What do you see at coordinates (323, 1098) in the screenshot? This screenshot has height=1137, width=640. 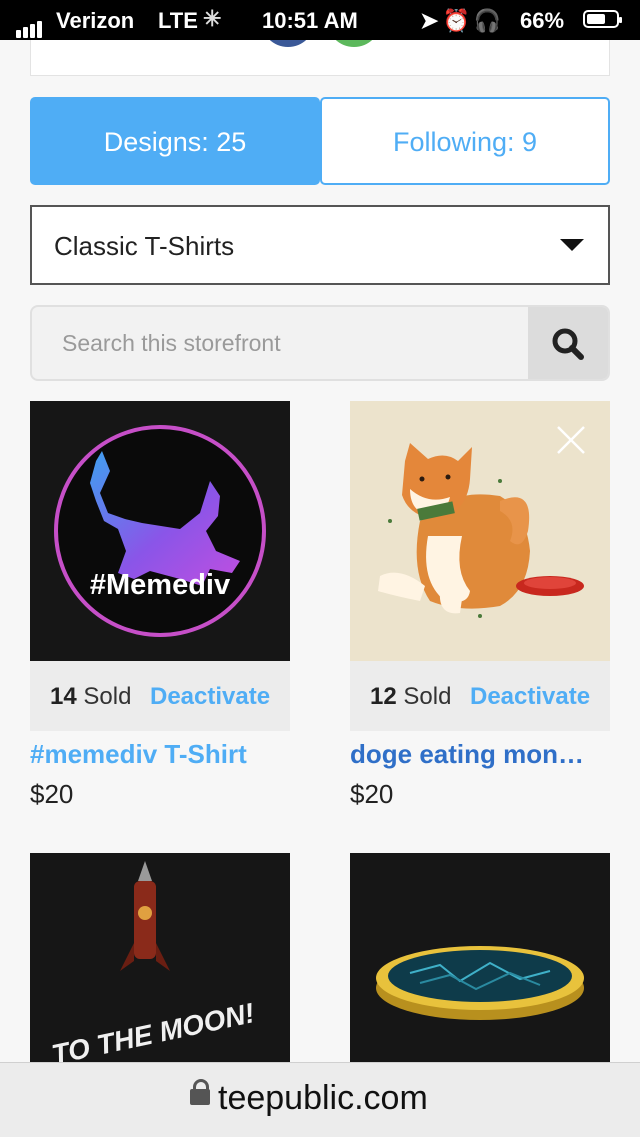 I see `url-domain: teepublic.com` at bounding box center [323, 1098].